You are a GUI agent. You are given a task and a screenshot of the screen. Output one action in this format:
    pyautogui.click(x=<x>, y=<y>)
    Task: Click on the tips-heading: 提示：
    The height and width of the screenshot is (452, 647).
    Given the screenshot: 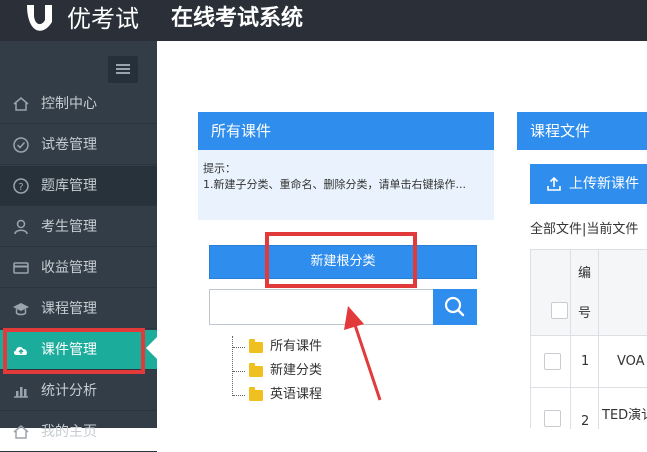 What is the action you would take?
    pyautogui.click(x=219, y=168)
    